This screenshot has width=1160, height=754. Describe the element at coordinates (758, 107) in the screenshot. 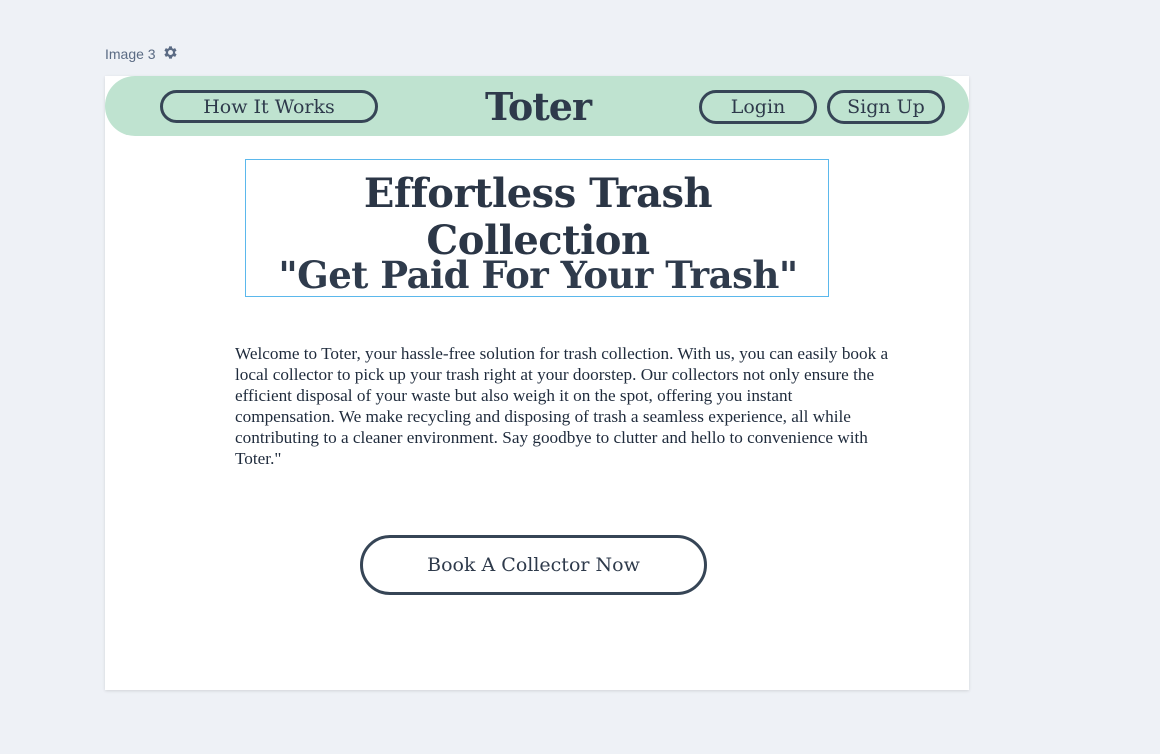

I see `login-button: Login` at that location.